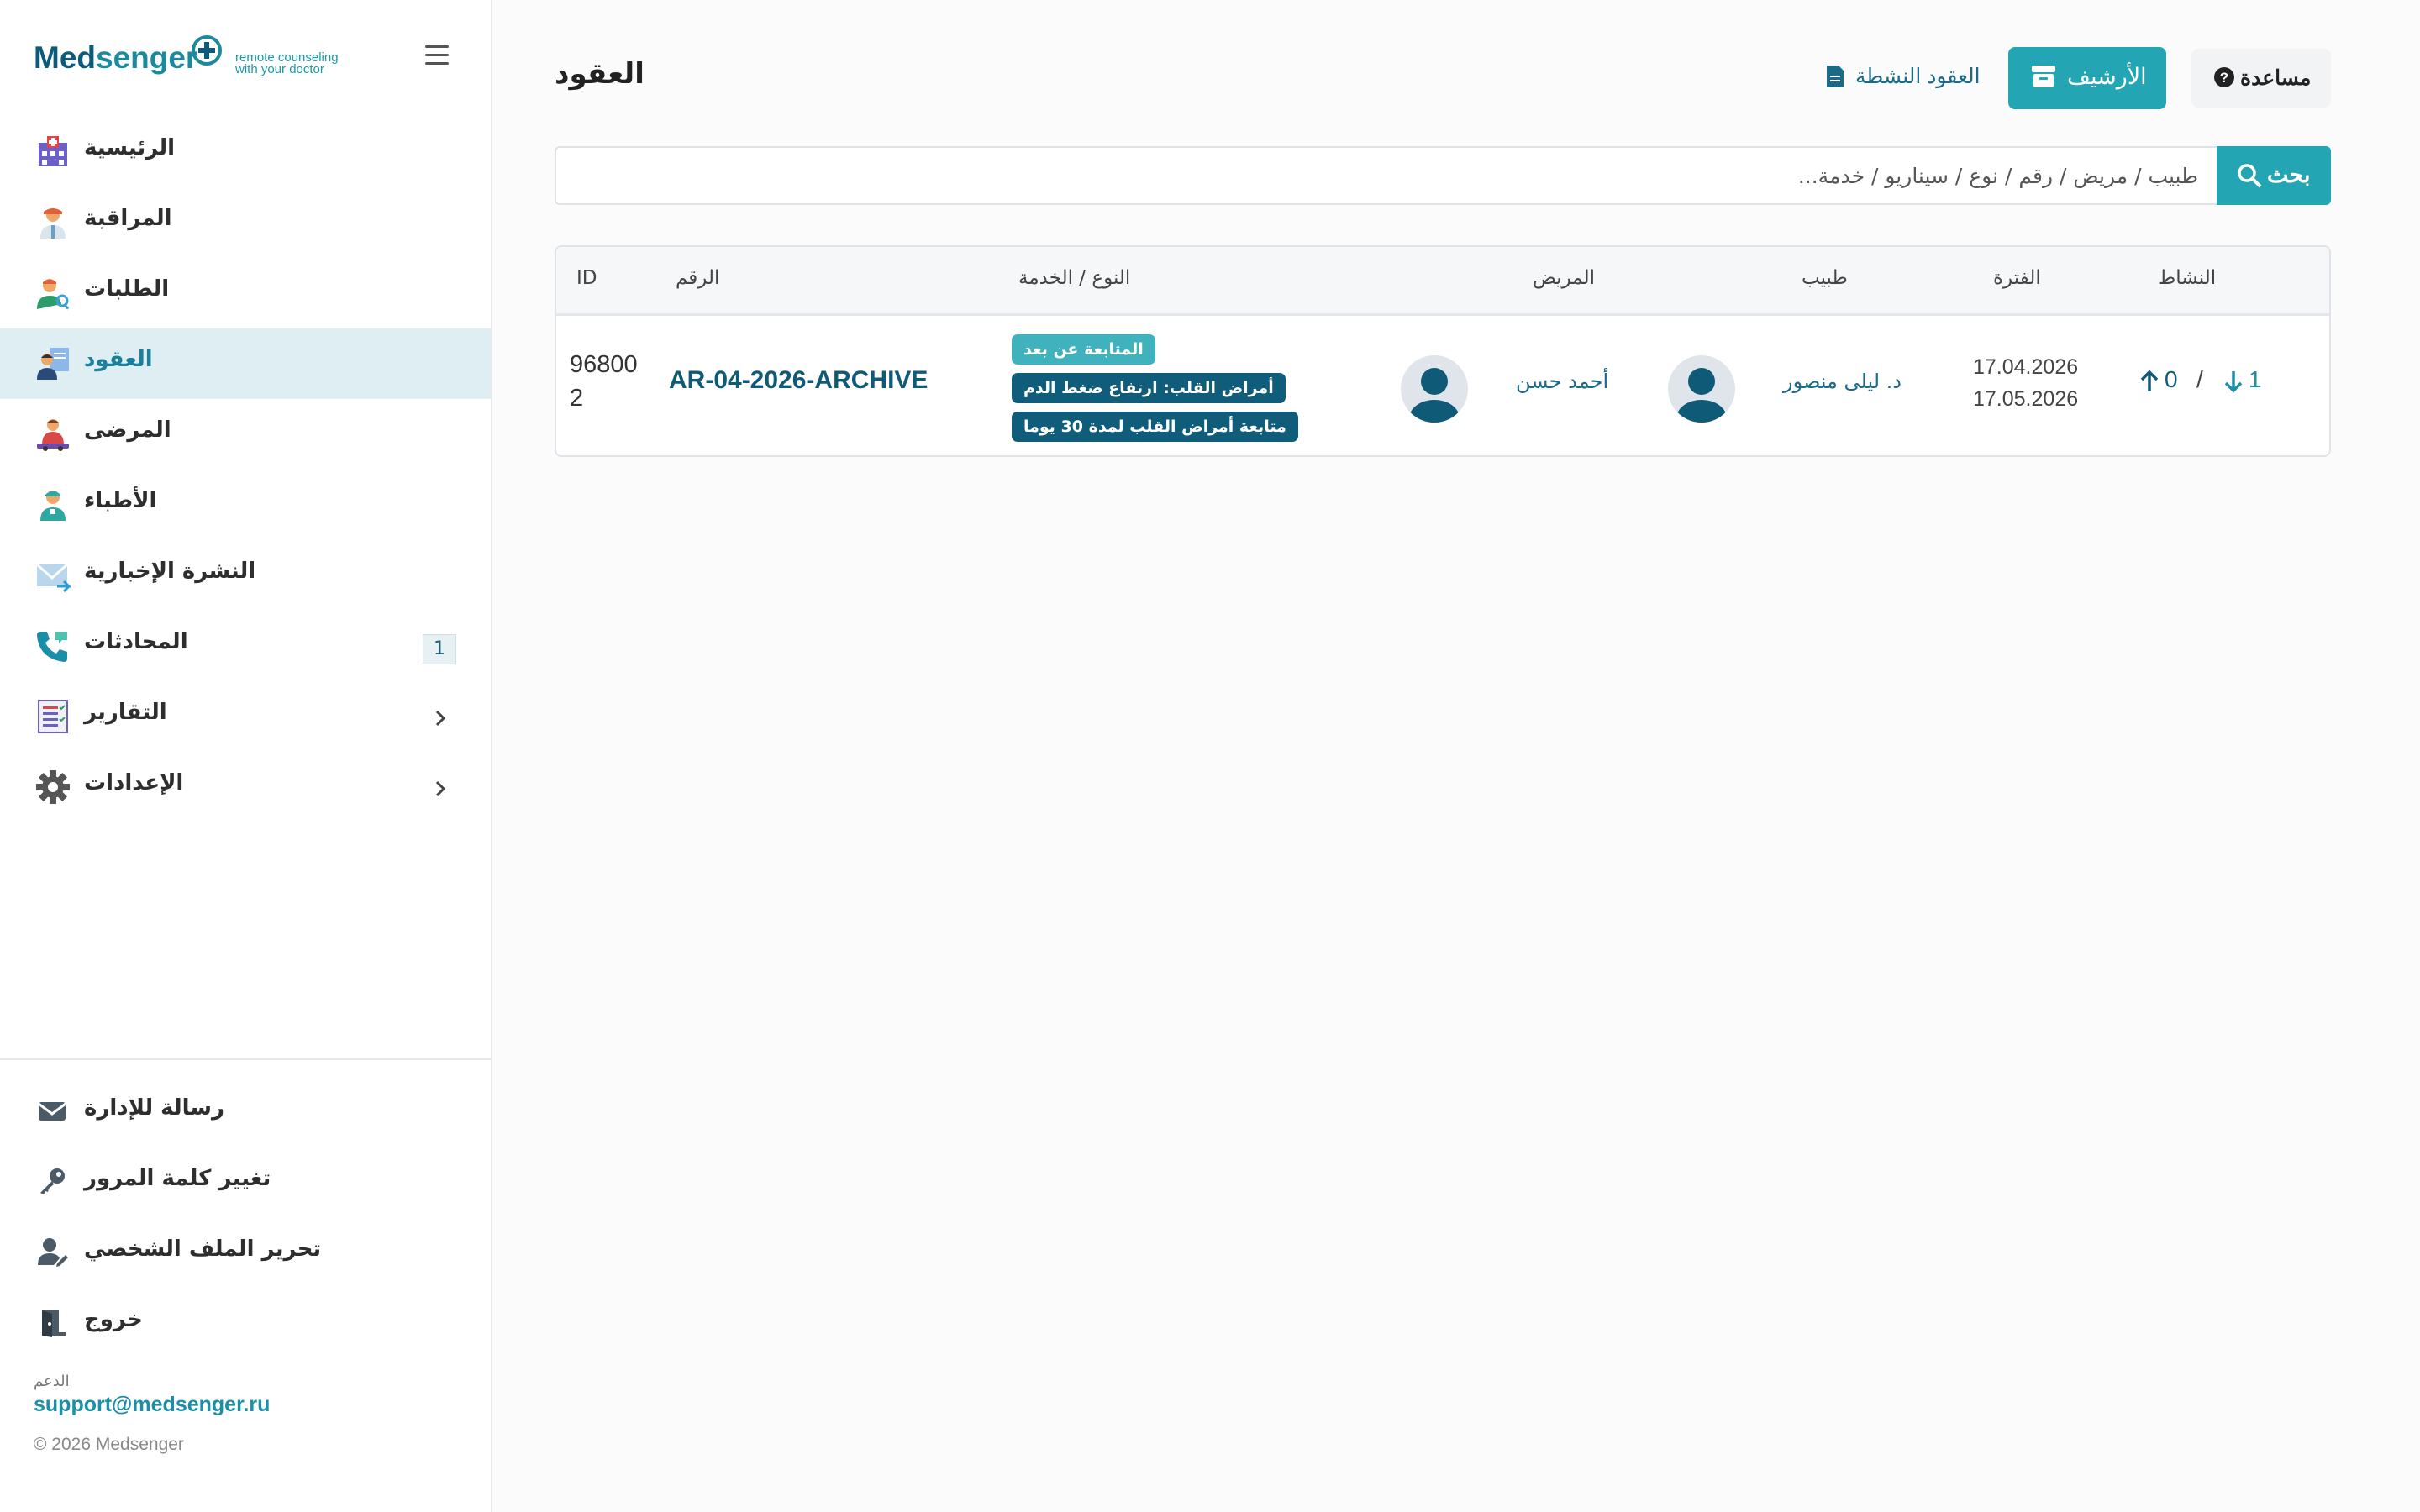 The image size is (2420, 1512). What do you see at coordinates (53, 1252) in the screenshot?
I see `user-edit-icon` at bounding box center [53, 1252].